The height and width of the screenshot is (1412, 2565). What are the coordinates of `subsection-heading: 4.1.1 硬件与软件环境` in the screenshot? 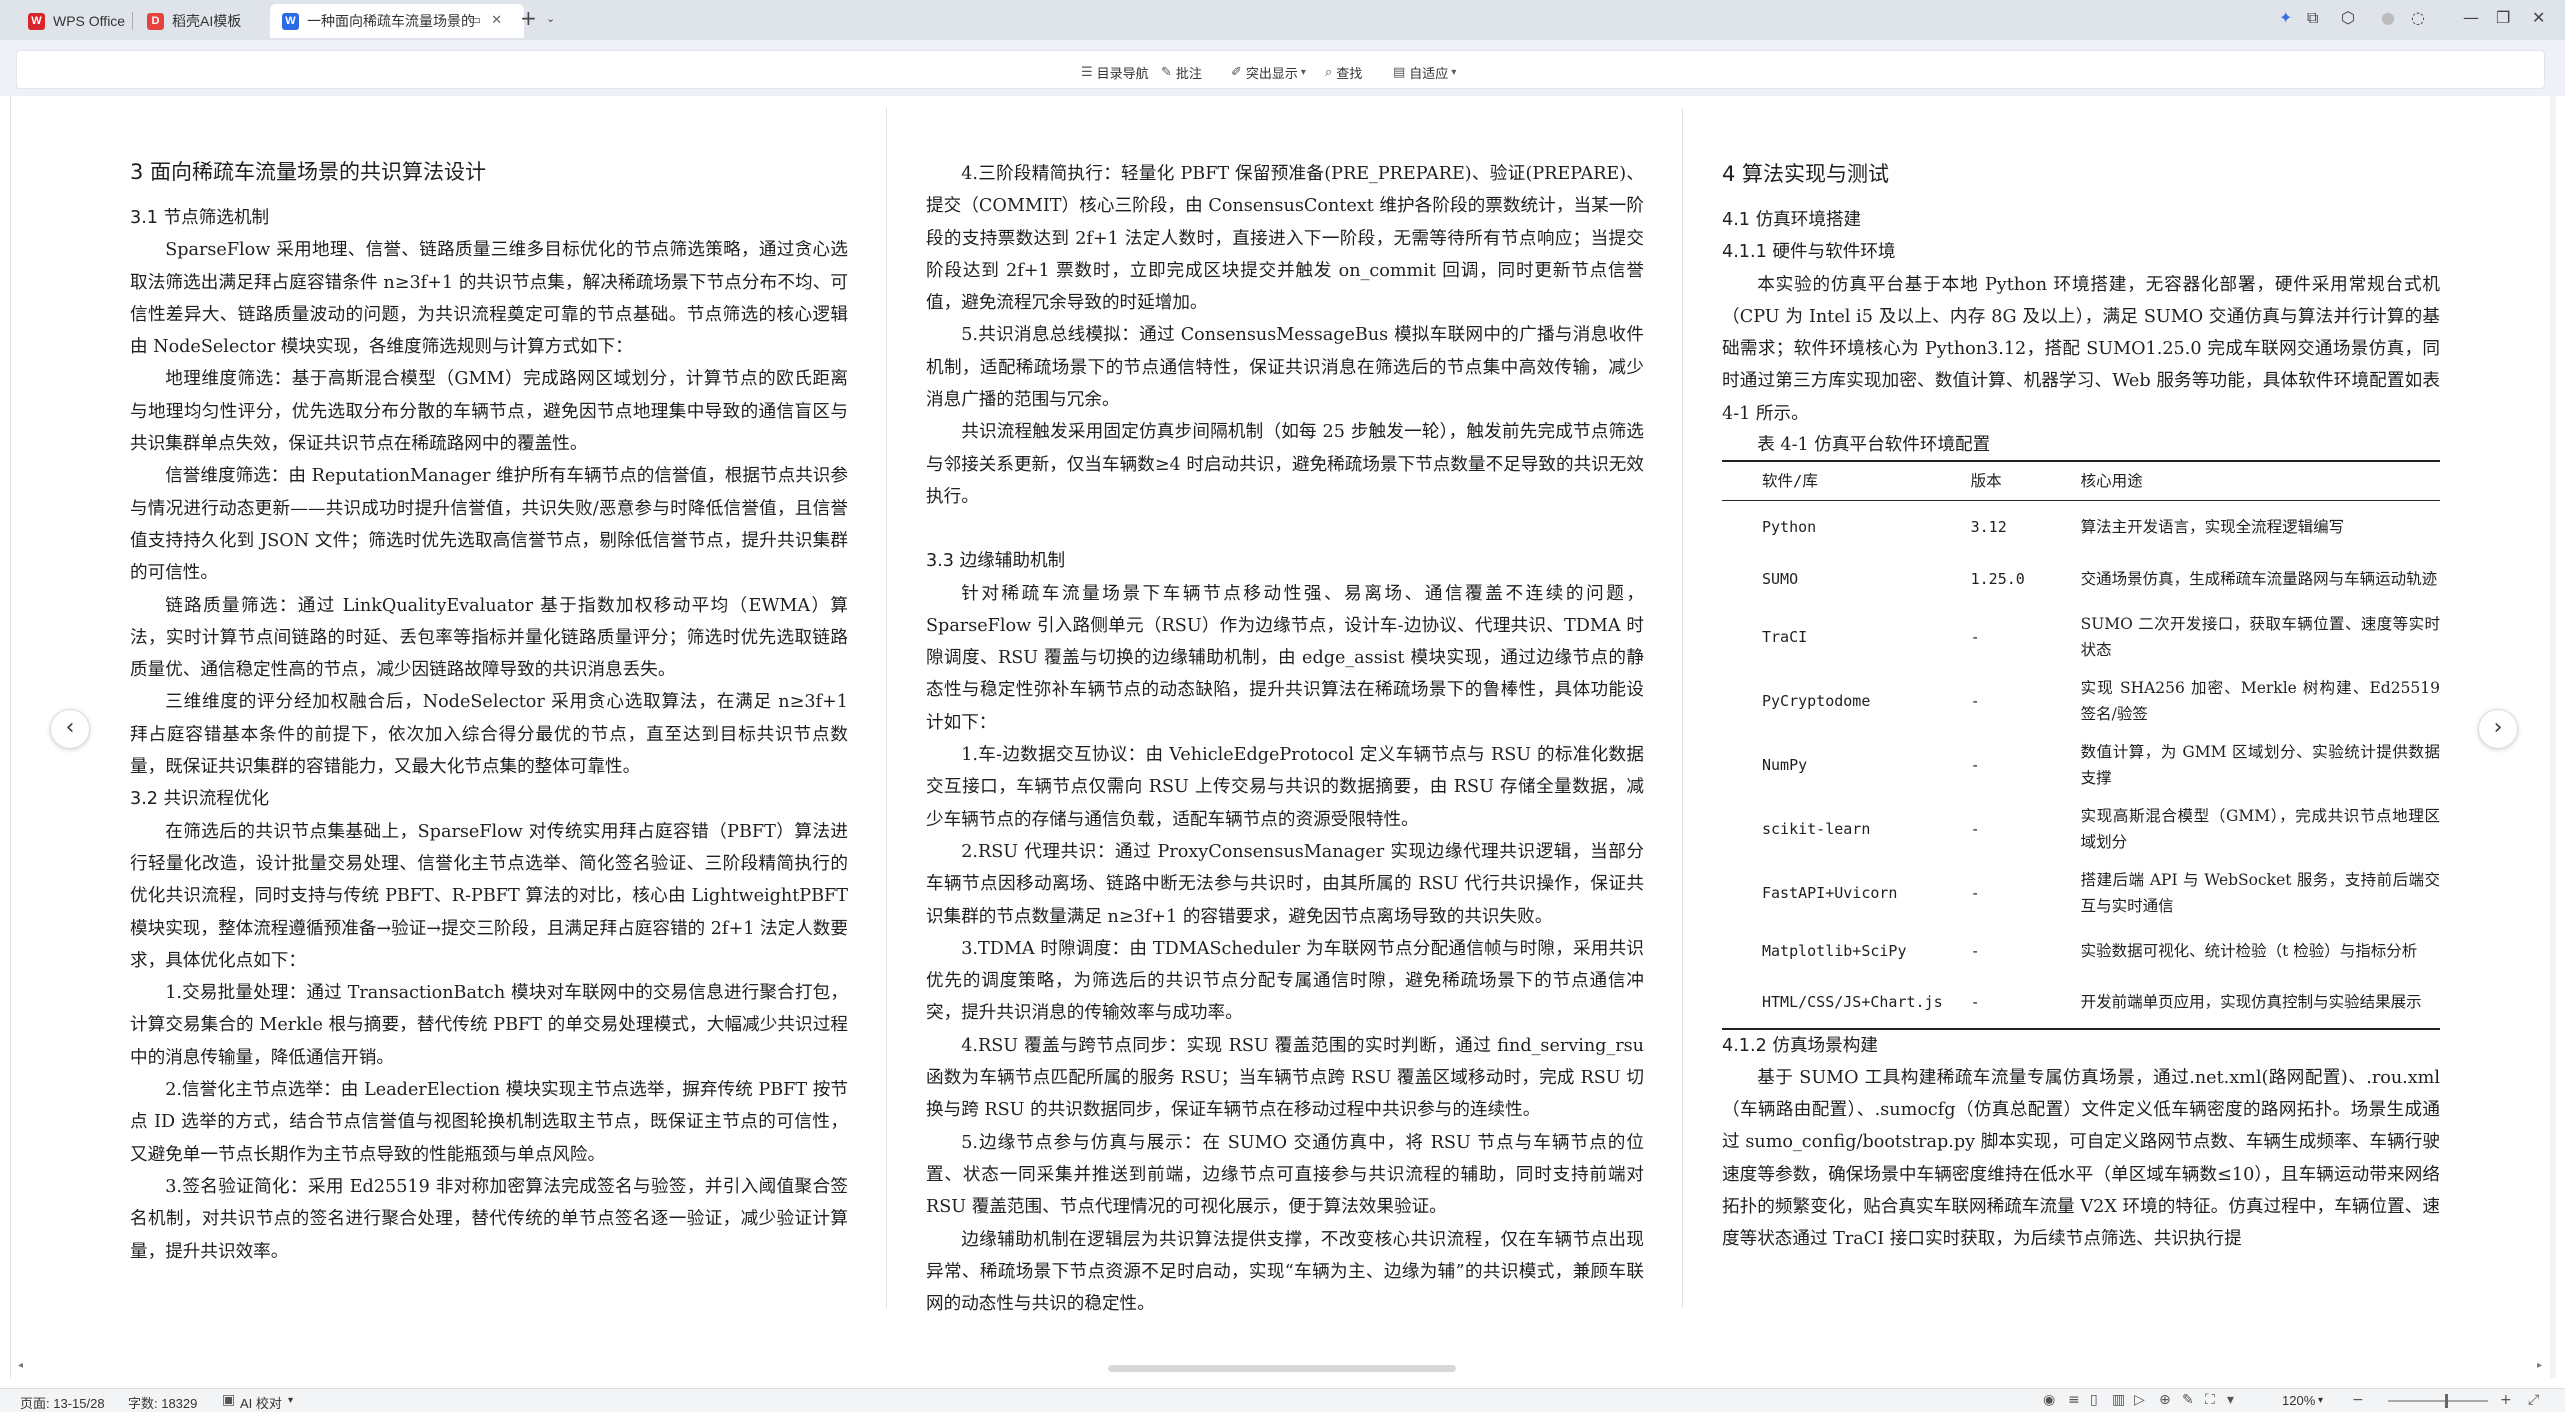 It's located at (1809, 252).